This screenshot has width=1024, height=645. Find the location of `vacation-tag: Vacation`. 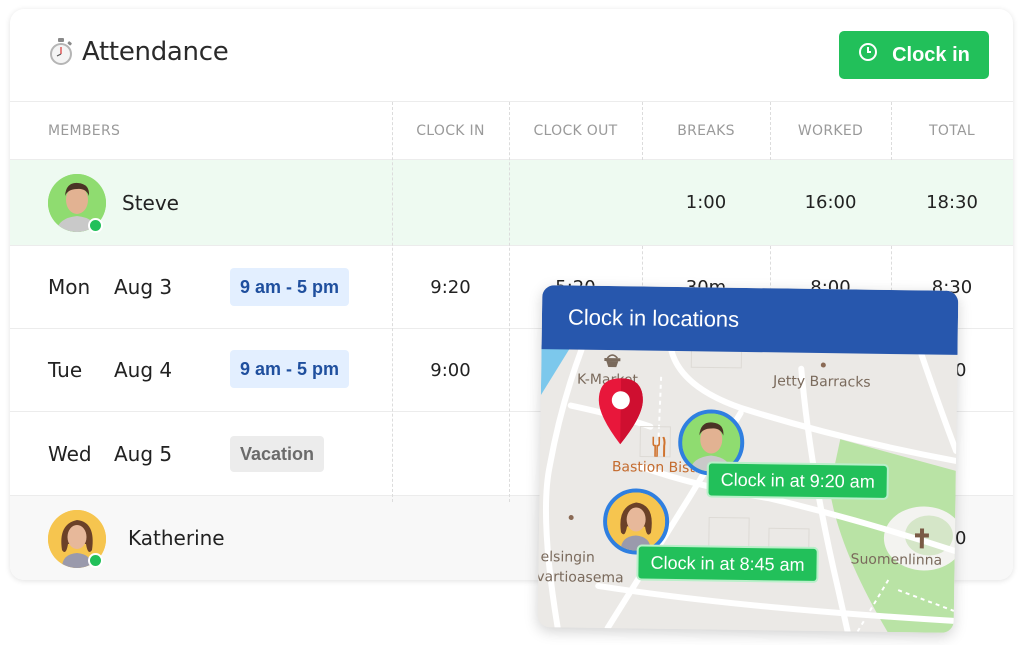

vacation-tag: Vacation is located at coordinates (277, 454).